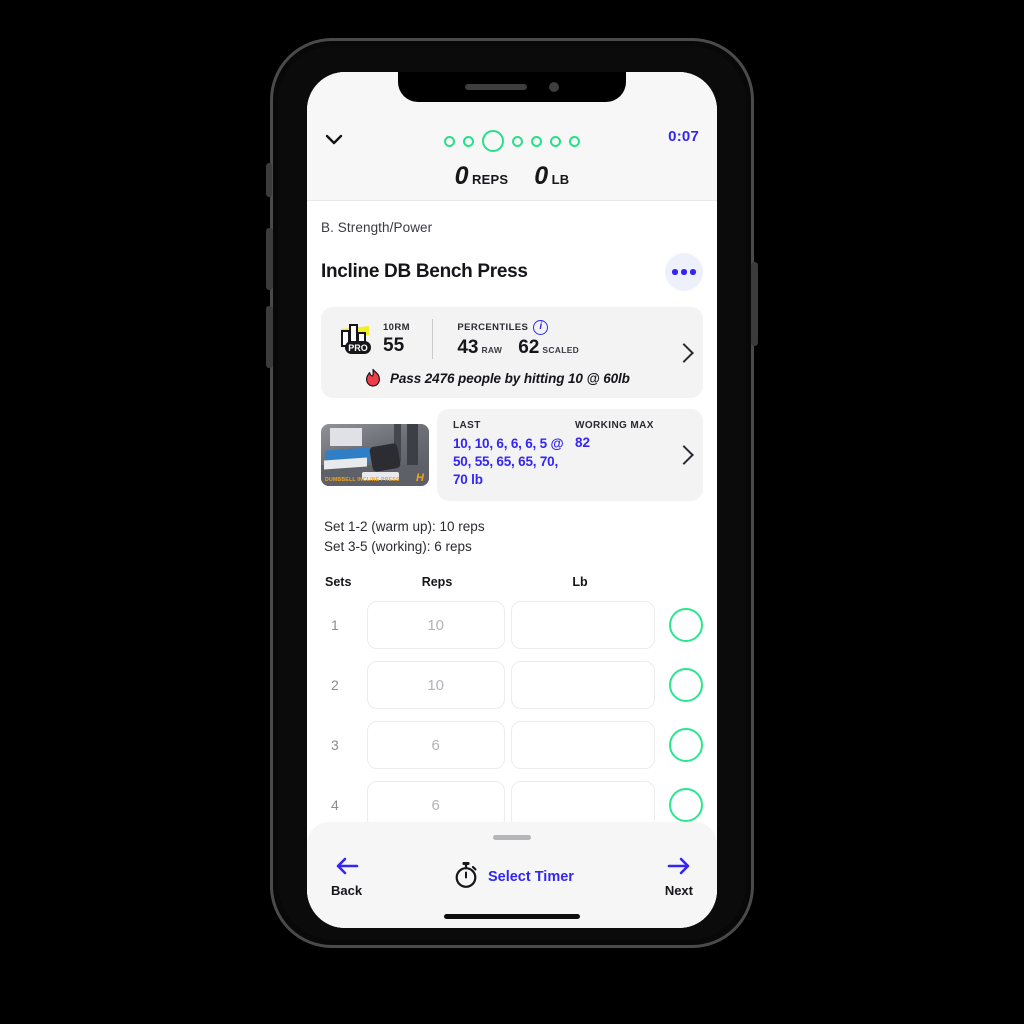 The image size is (1024, 1024). Describe the element at coordinates (437, 582) in the screenshot. I see `column-header-reps: Reps` at that location.